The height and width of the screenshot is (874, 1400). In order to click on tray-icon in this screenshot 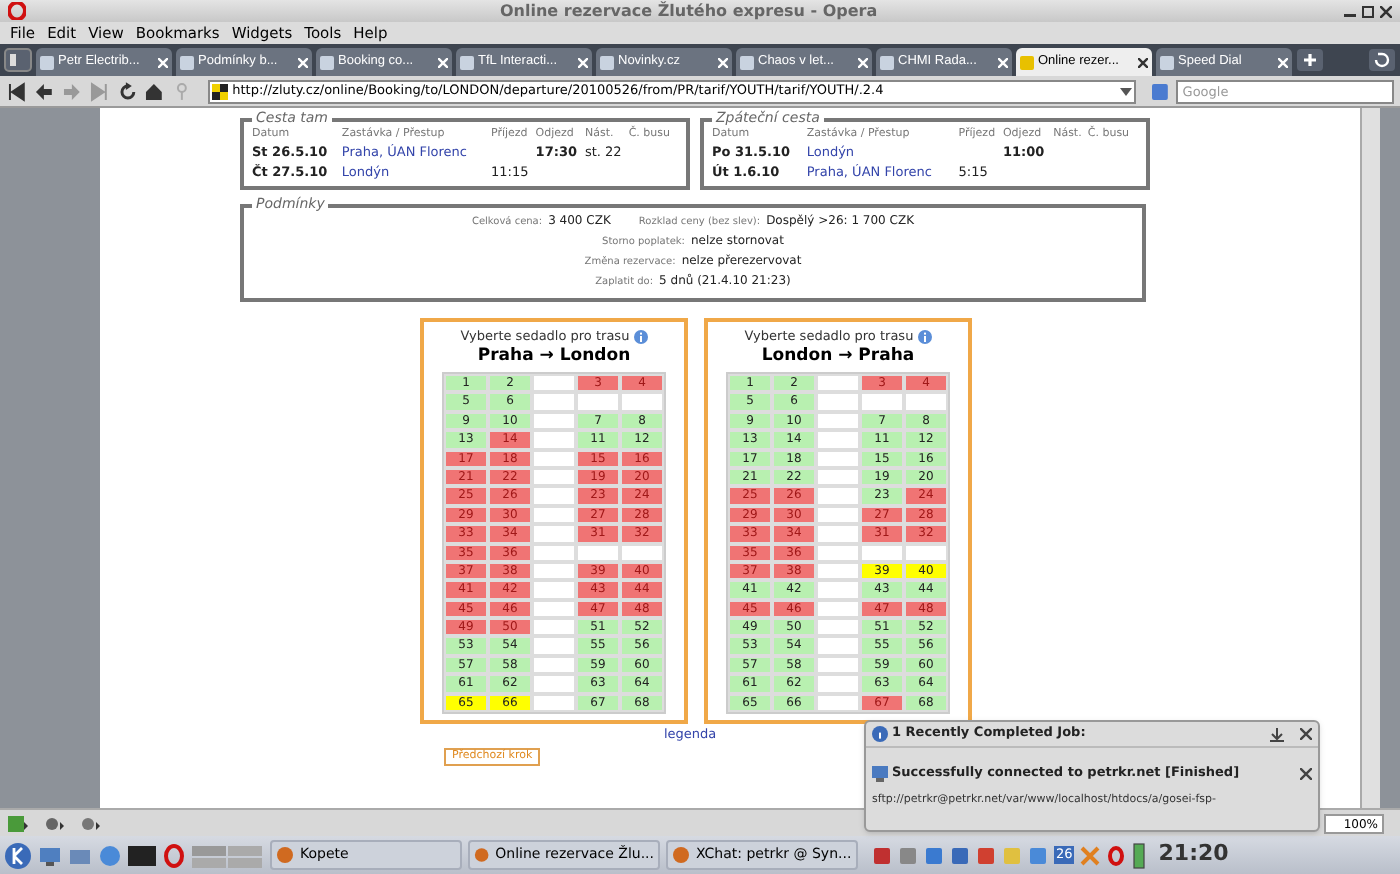, I will do `click(1116, 855)`.